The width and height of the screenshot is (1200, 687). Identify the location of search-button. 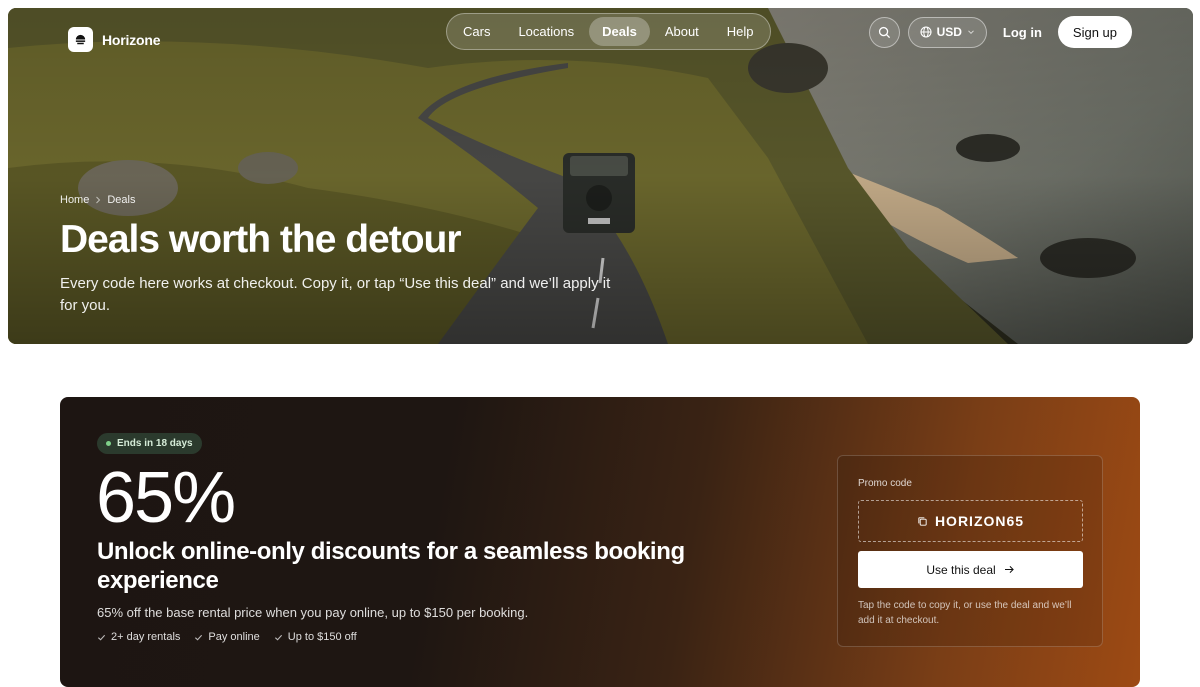
(884, 32).